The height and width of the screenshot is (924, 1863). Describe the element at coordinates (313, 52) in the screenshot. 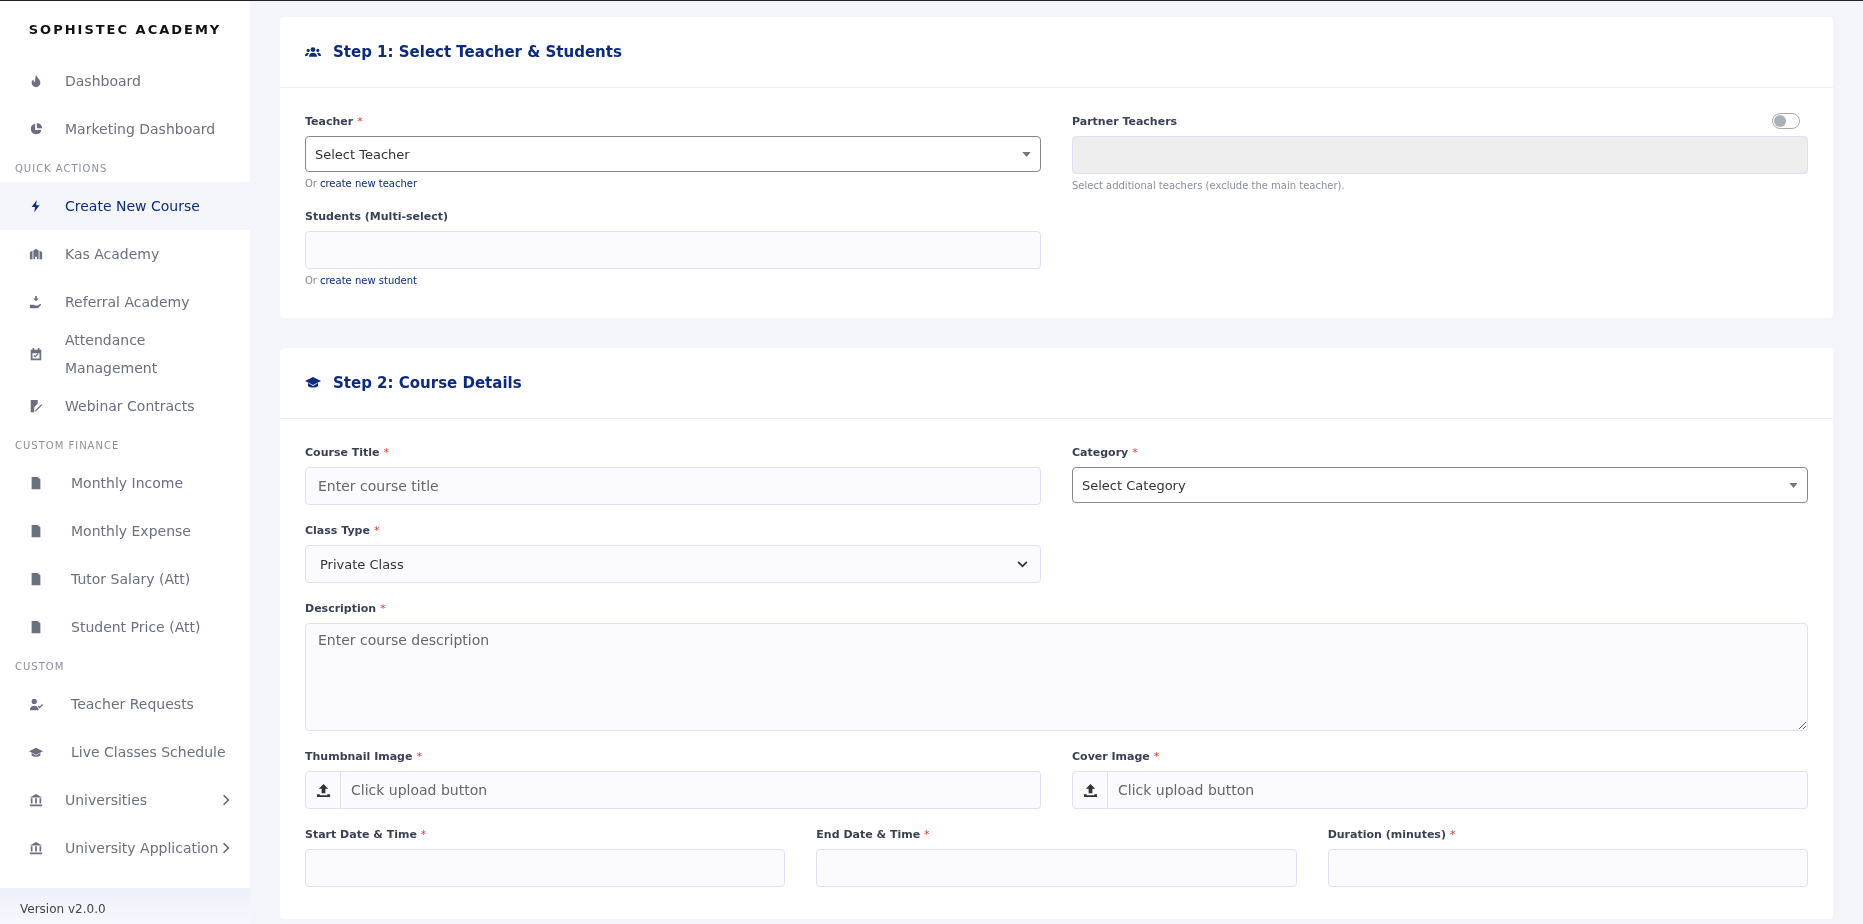

I see `users-icon` at that location.